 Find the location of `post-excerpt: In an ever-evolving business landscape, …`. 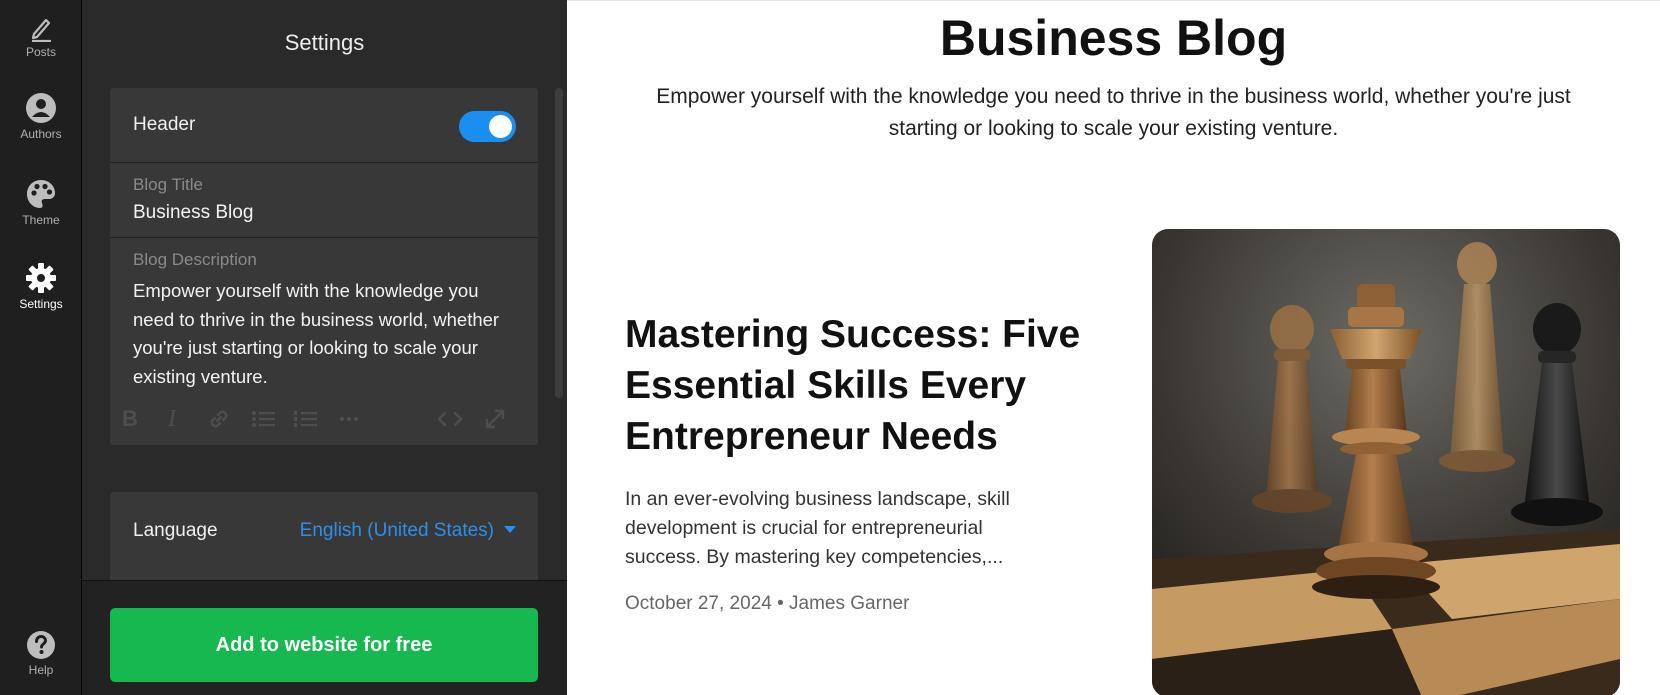

post-excerpt: In an ever-evolving business landscape, … is located at coordinates (817, 528).